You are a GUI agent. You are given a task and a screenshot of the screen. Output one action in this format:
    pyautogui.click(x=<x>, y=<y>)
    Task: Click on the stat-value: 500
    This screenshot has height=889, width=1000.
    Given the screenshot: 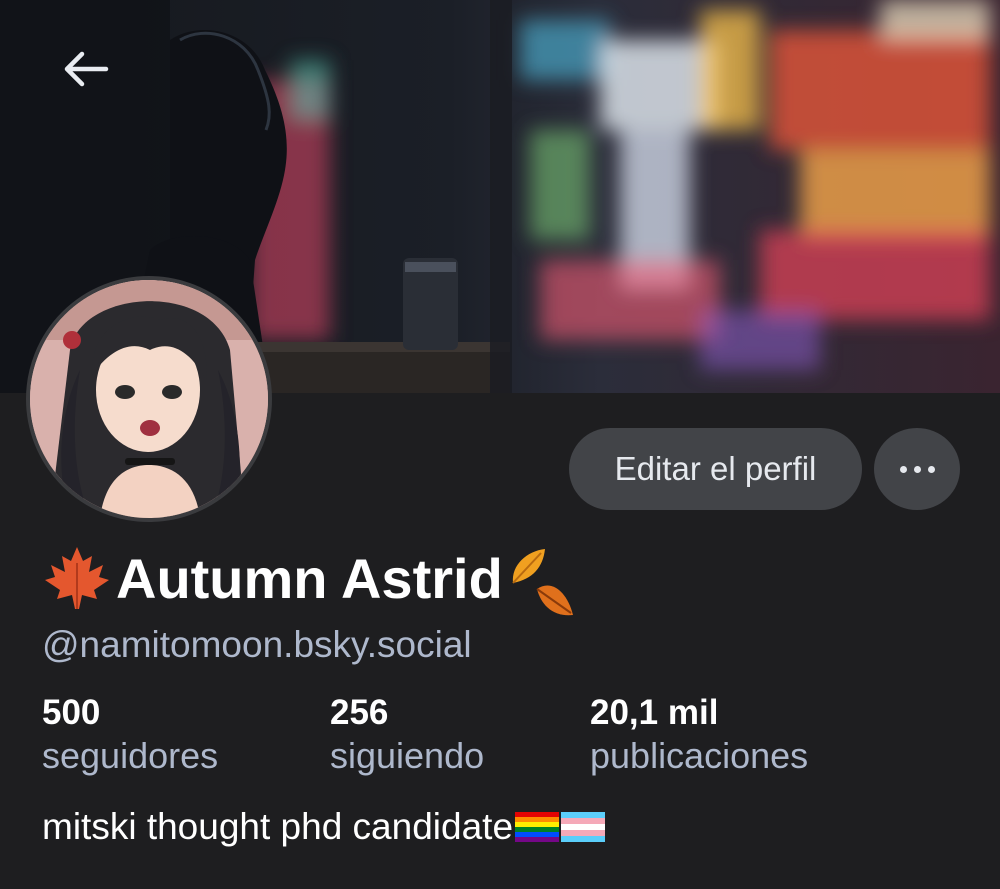 What is the action you would take?
    pyautogui.click(x=71, y=712)
    